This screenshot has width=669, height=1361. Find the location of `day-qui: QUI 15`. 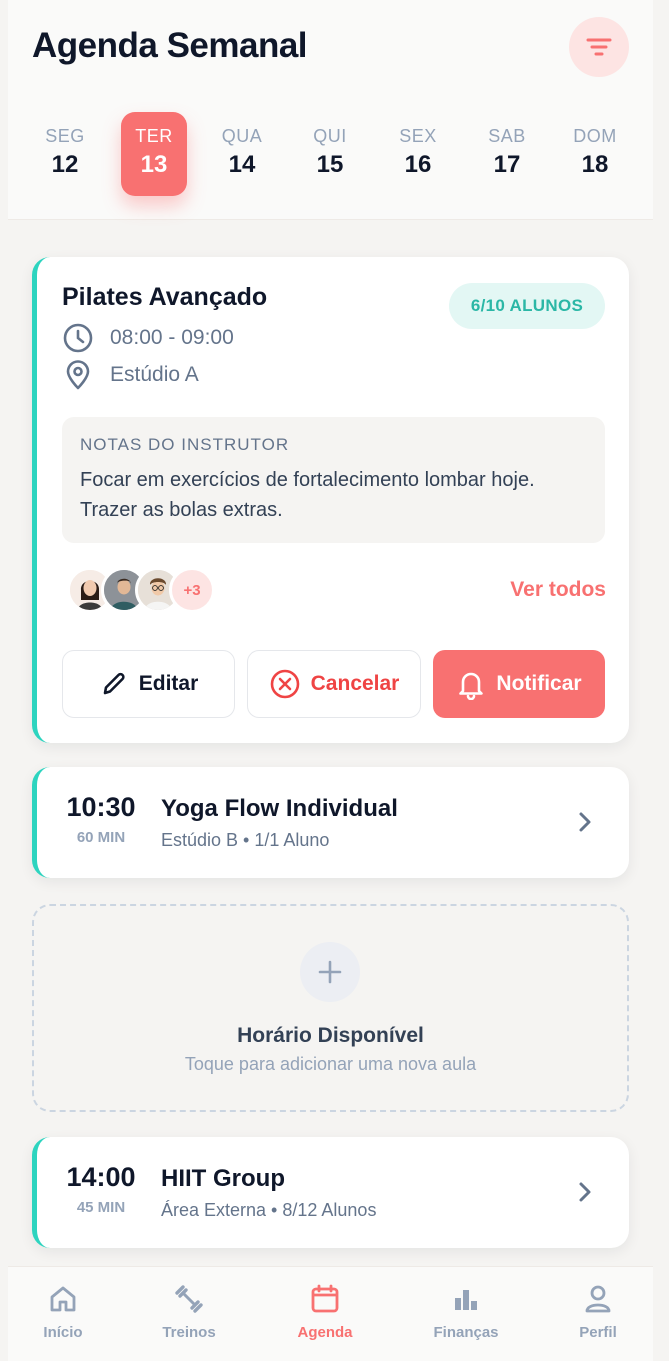

day-qui: QUI 15 is located at coordinates (330, 154).